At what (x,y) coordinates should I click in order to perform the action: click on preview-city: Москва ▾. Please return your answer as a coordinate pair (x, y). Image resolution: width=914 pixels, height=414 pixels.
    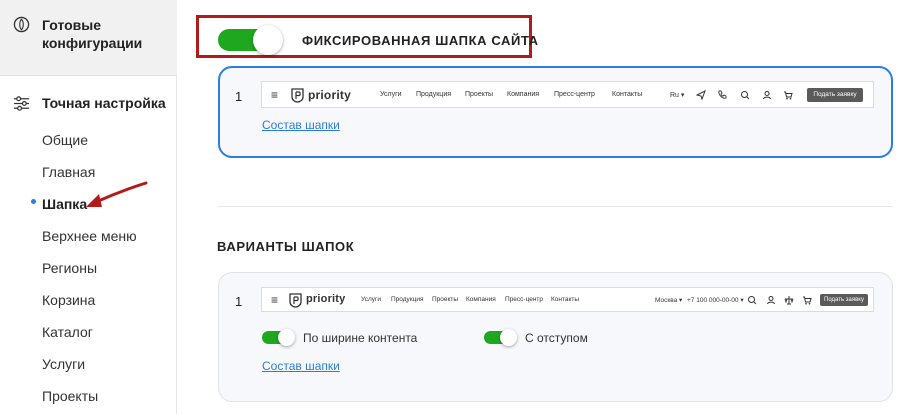
    Looking at the image, I should click on (669, 300).